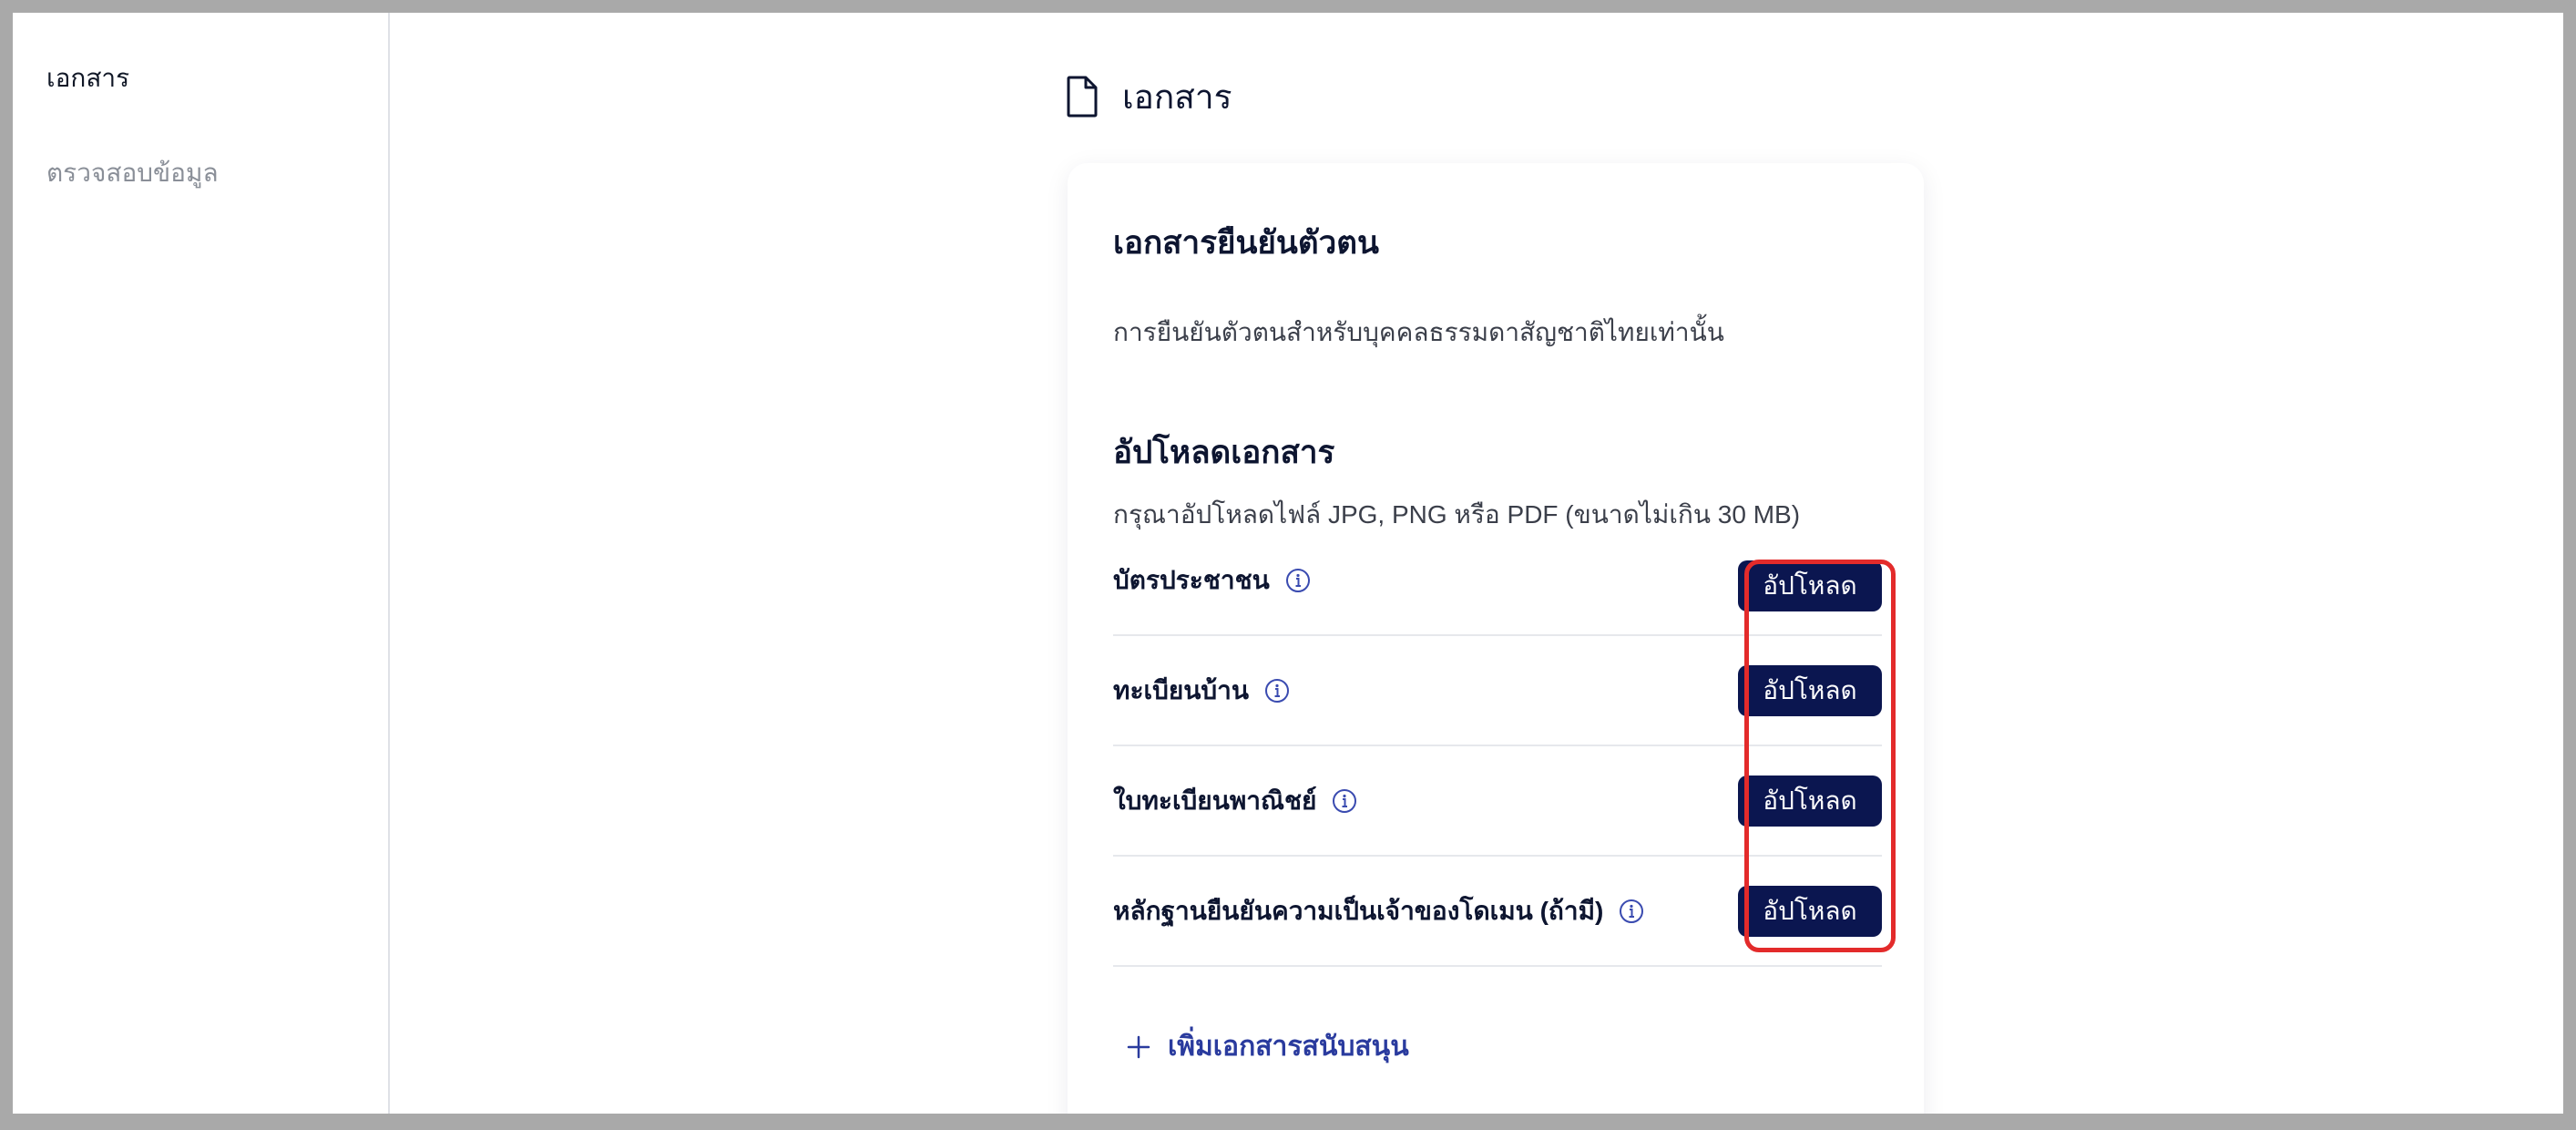 The width and height of the screenshot is (2576, 1130). What do you see at coordinates (1224, 452) in the screenshot?
I see `upload-section-title: อัปโหลดเอกสาร` at bounding box center [1224, 452].